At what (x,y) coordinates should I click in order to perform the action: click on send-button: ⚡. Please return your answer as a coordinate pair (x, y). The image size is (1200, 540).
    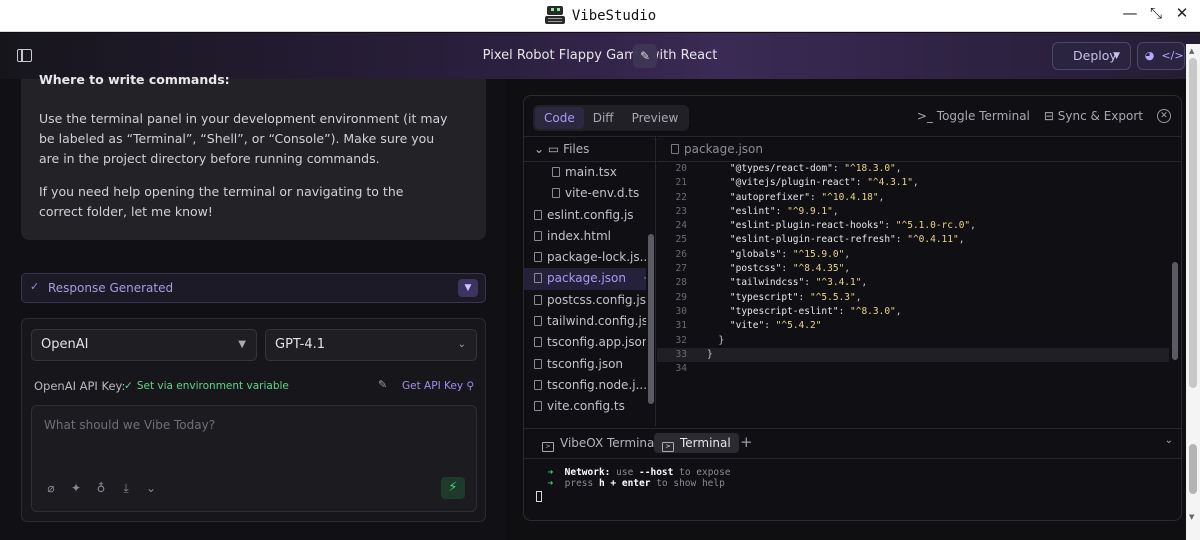
    Looking at the image, I should click on (453, 488).